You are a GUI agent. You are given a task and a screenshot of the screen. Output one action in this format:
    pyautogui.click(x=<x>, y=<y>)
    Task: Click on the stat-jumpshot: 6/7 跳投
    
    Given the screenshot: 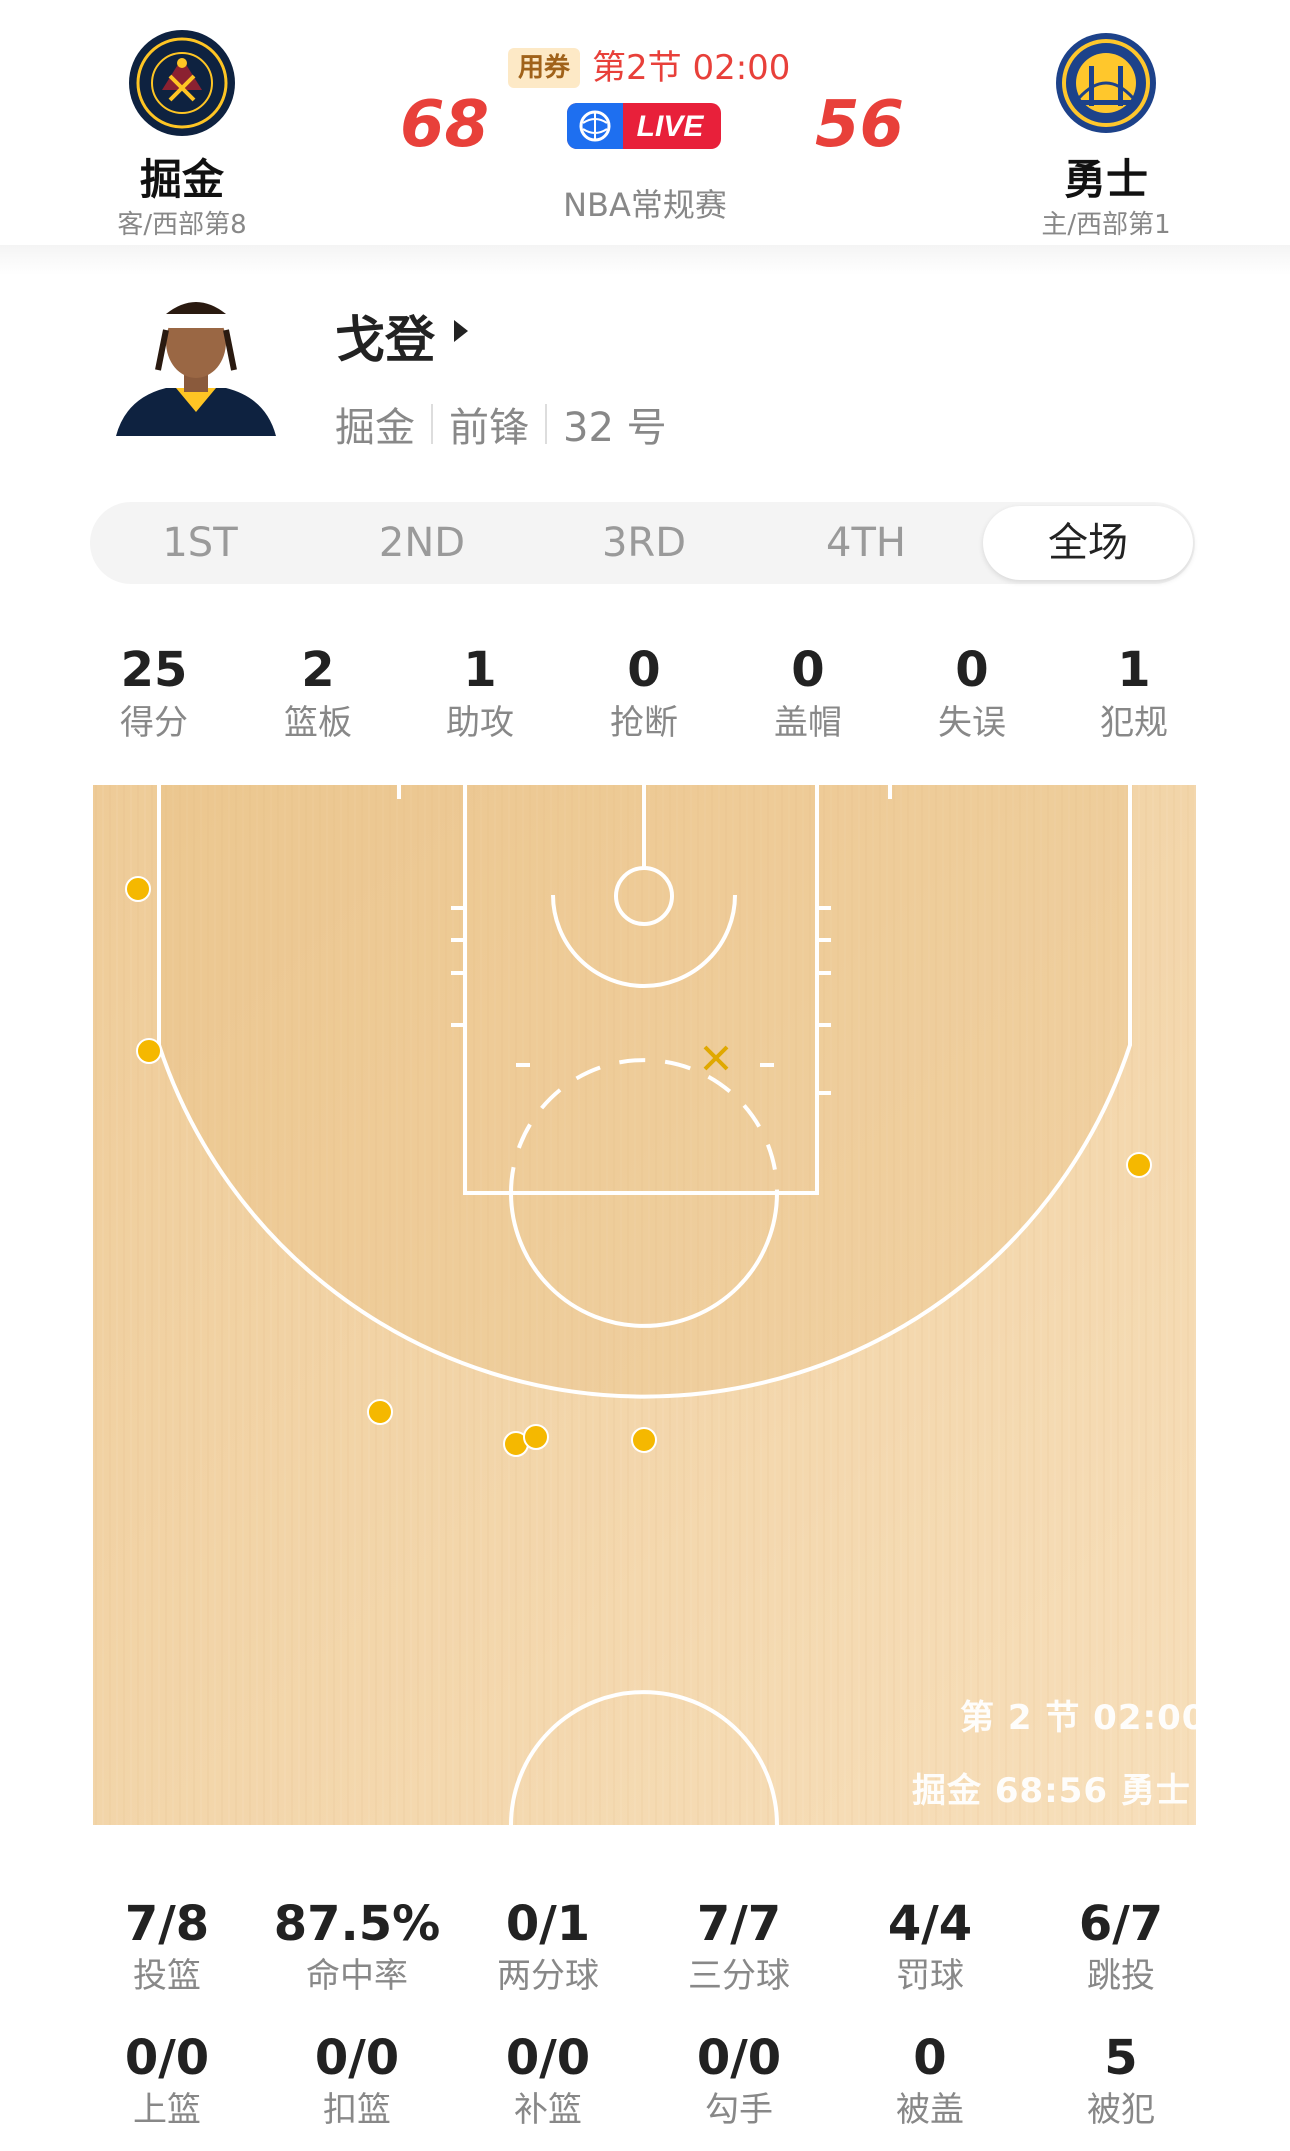 What is the action you would take?
    pyautogui.click(x=1121, y=1947)
    